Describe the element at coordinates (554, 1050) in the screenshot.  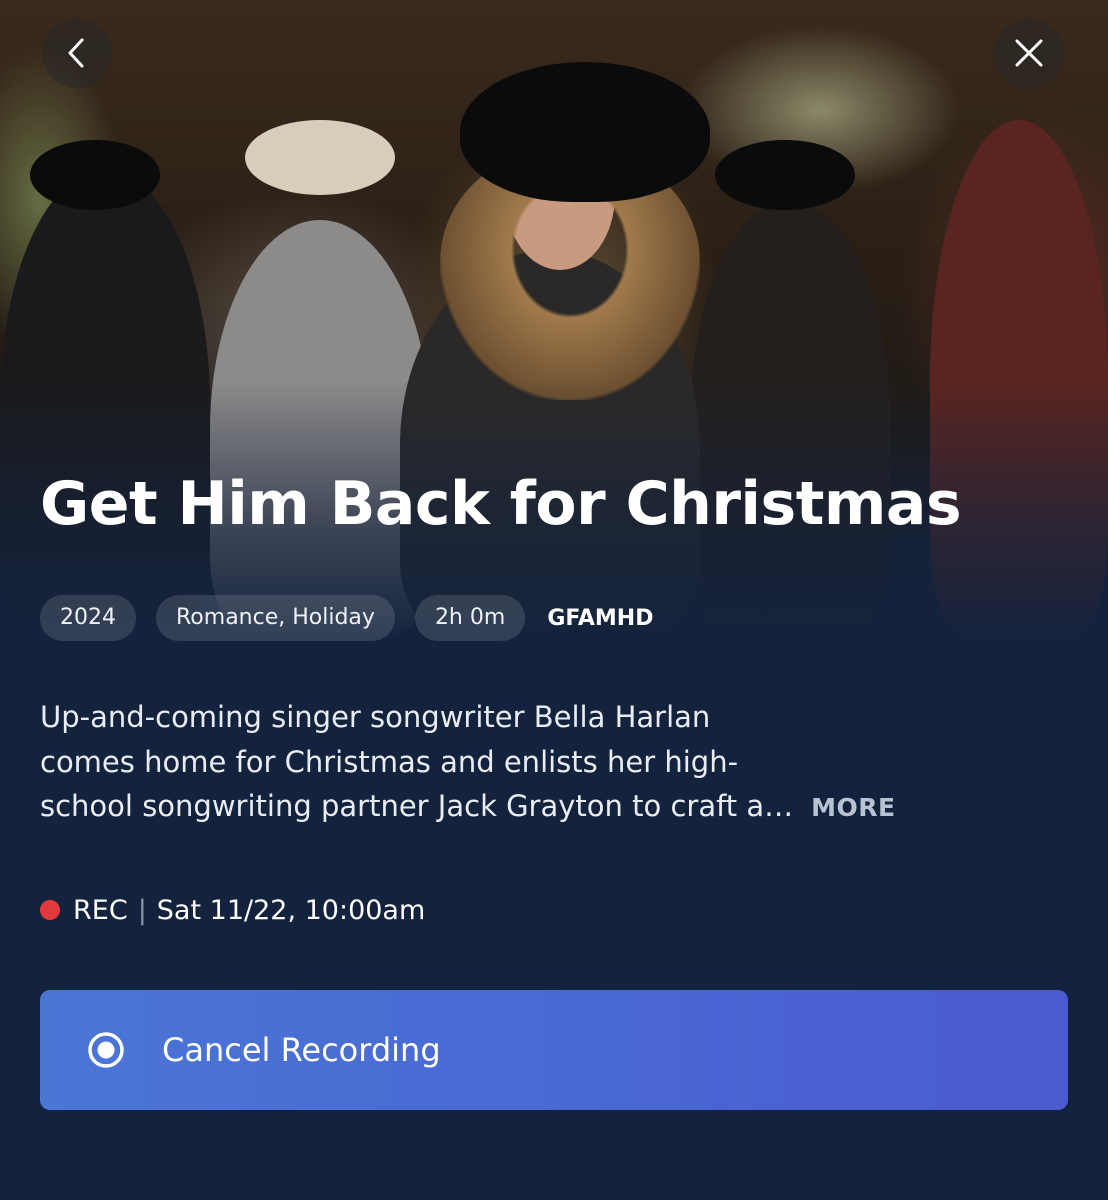
I see `cancel-recording-button: Cancel Recording` at that location.